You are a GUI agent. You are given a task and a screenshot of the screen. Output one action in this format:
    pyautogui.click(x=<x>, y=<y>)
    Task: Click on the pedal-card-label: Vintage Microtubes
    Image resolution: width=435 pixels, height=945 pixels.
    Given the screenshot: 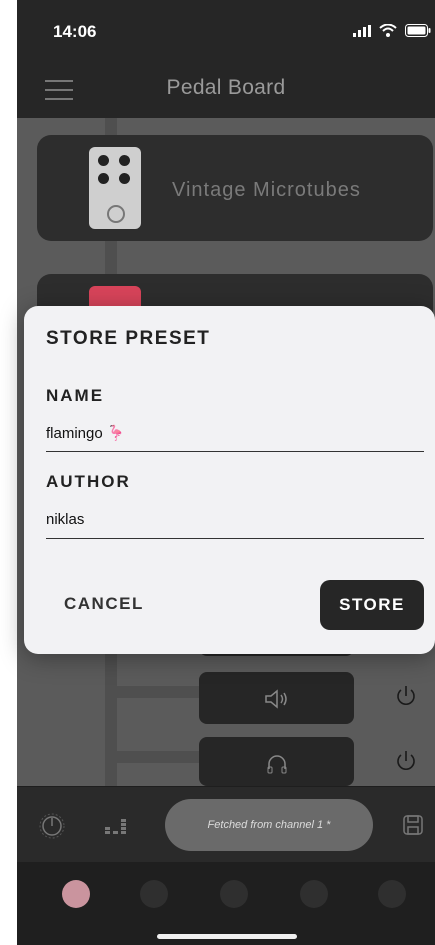 What is the action you would take?
    pyautogui.click(x=266, y=190)
    